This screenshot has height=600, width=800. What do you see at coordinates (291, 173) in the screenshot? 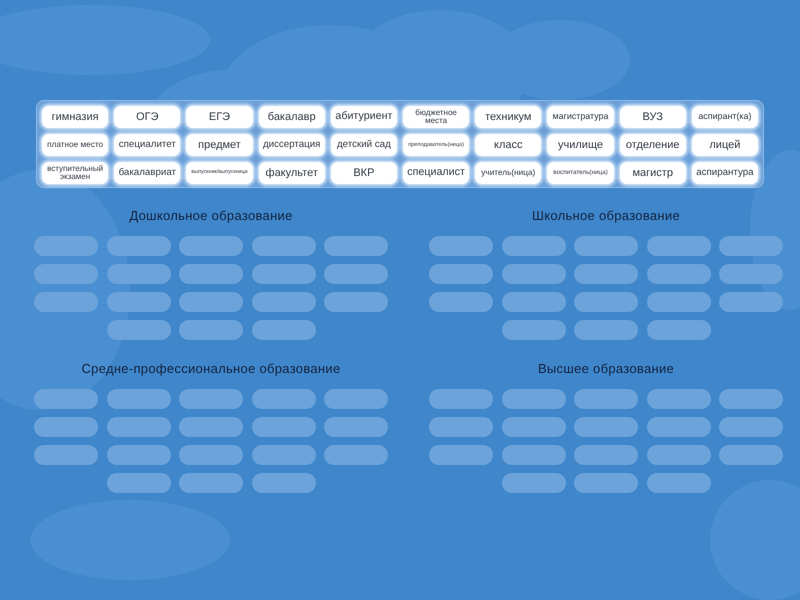
I see `word-tile: факультет` at bounding box center [291, 173].